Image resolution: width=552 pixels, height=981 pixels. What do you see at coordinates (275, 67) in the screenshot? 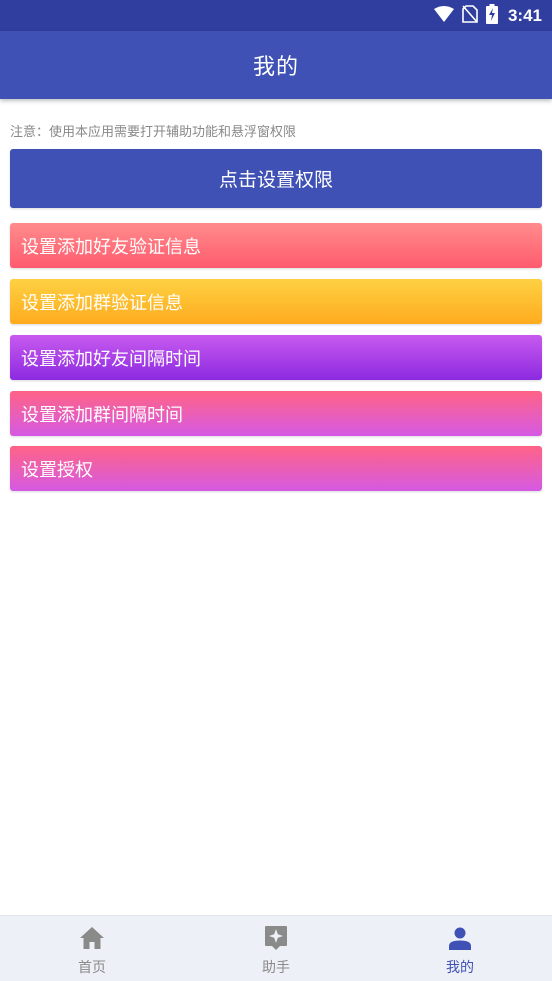
I see `page-title: 我的` at bounding box center [275, 67].